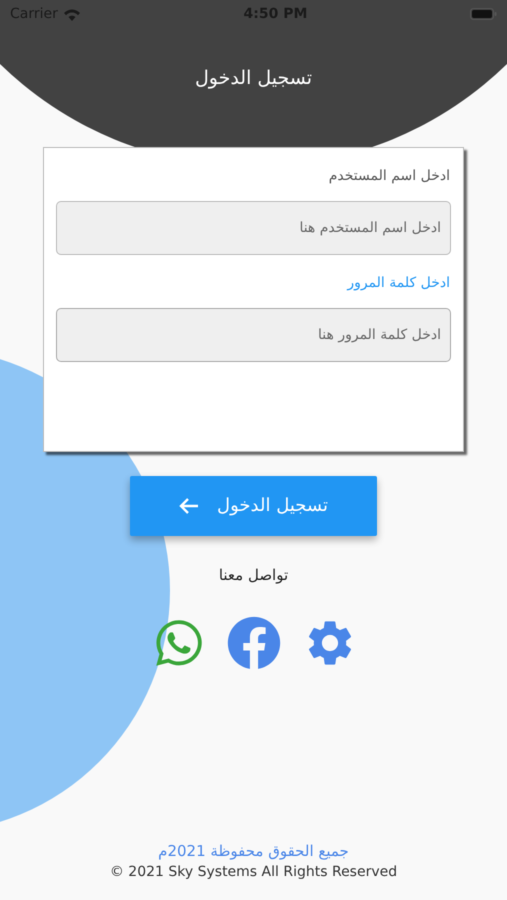 This screenshot has width=507, height=900. What do you see at coordinates (253, 227) in the screenshot?
I see `text-field: ادخل اسم المستخدم هنا` at bounding box center [253, 227].